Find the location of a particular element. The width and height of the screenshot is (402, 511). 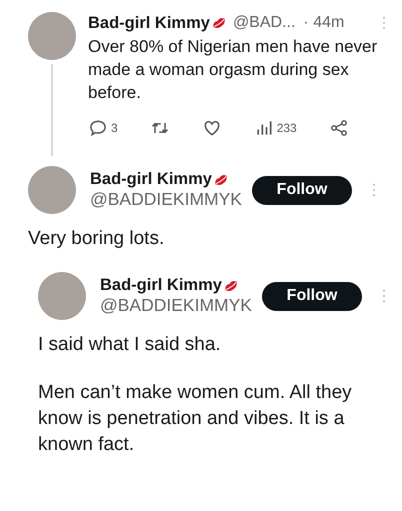

reply-text: Very boring lots. is located at coordinates (96, 239).